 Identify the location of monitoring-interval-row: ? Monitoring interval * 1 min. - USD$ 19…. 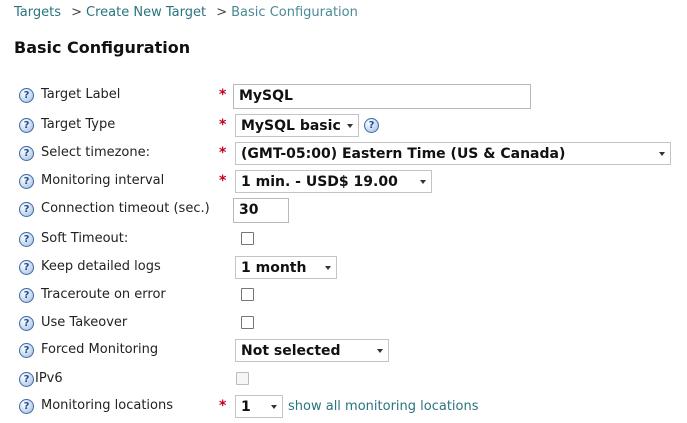
(343, 183).